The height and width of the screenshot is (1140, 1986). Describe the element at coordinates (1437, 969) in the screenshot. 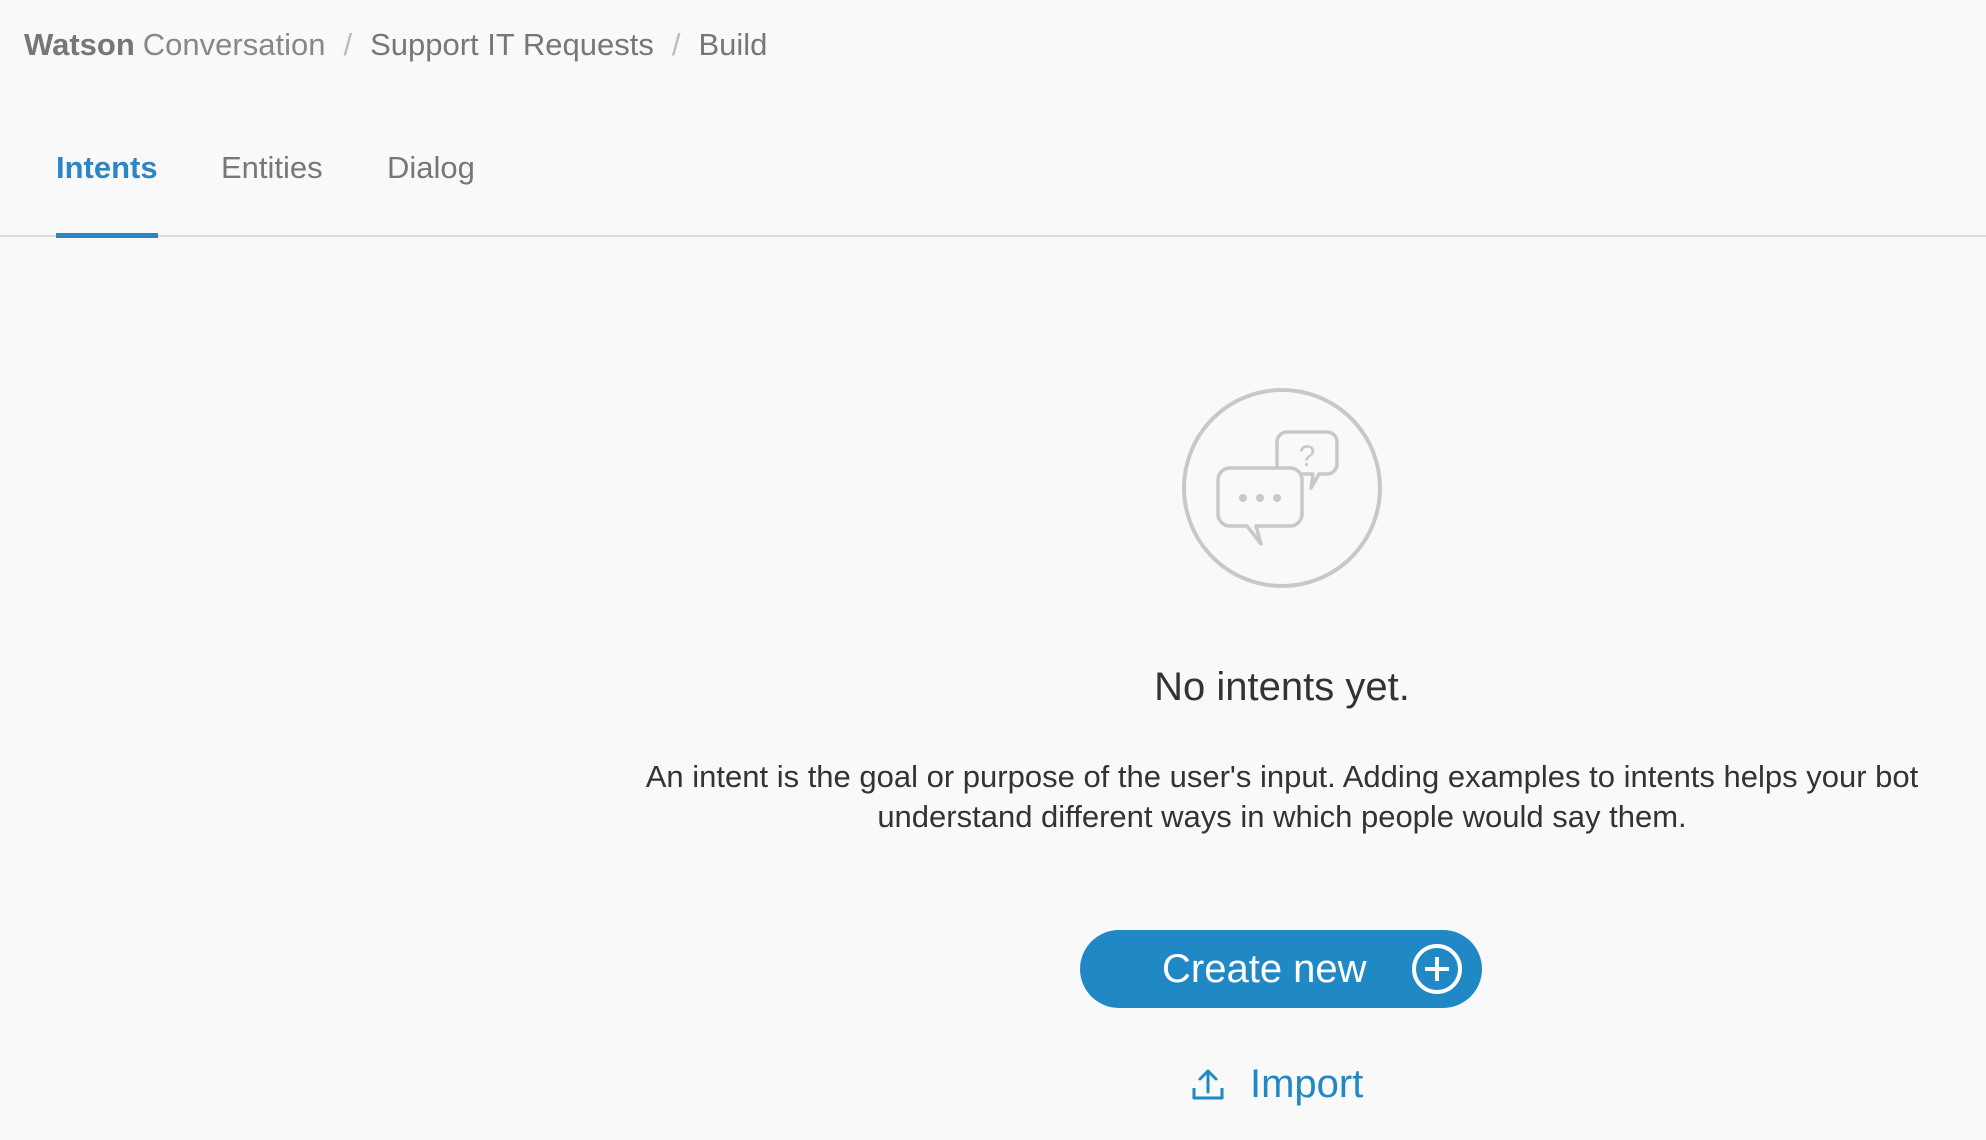

I see `plus-circle-icon` at that location.